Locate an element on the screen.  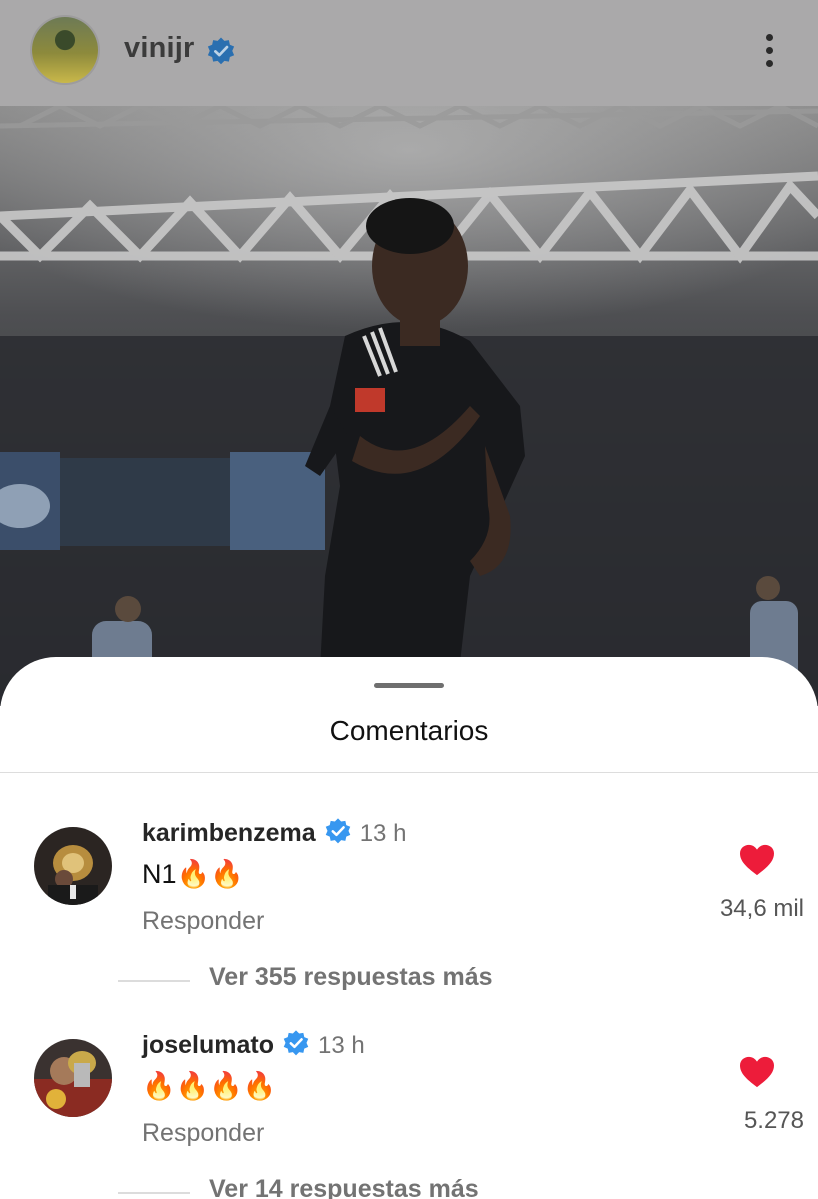
view-more-replies: Ver 14 respuestas más is located at coordinates (418, 1187).